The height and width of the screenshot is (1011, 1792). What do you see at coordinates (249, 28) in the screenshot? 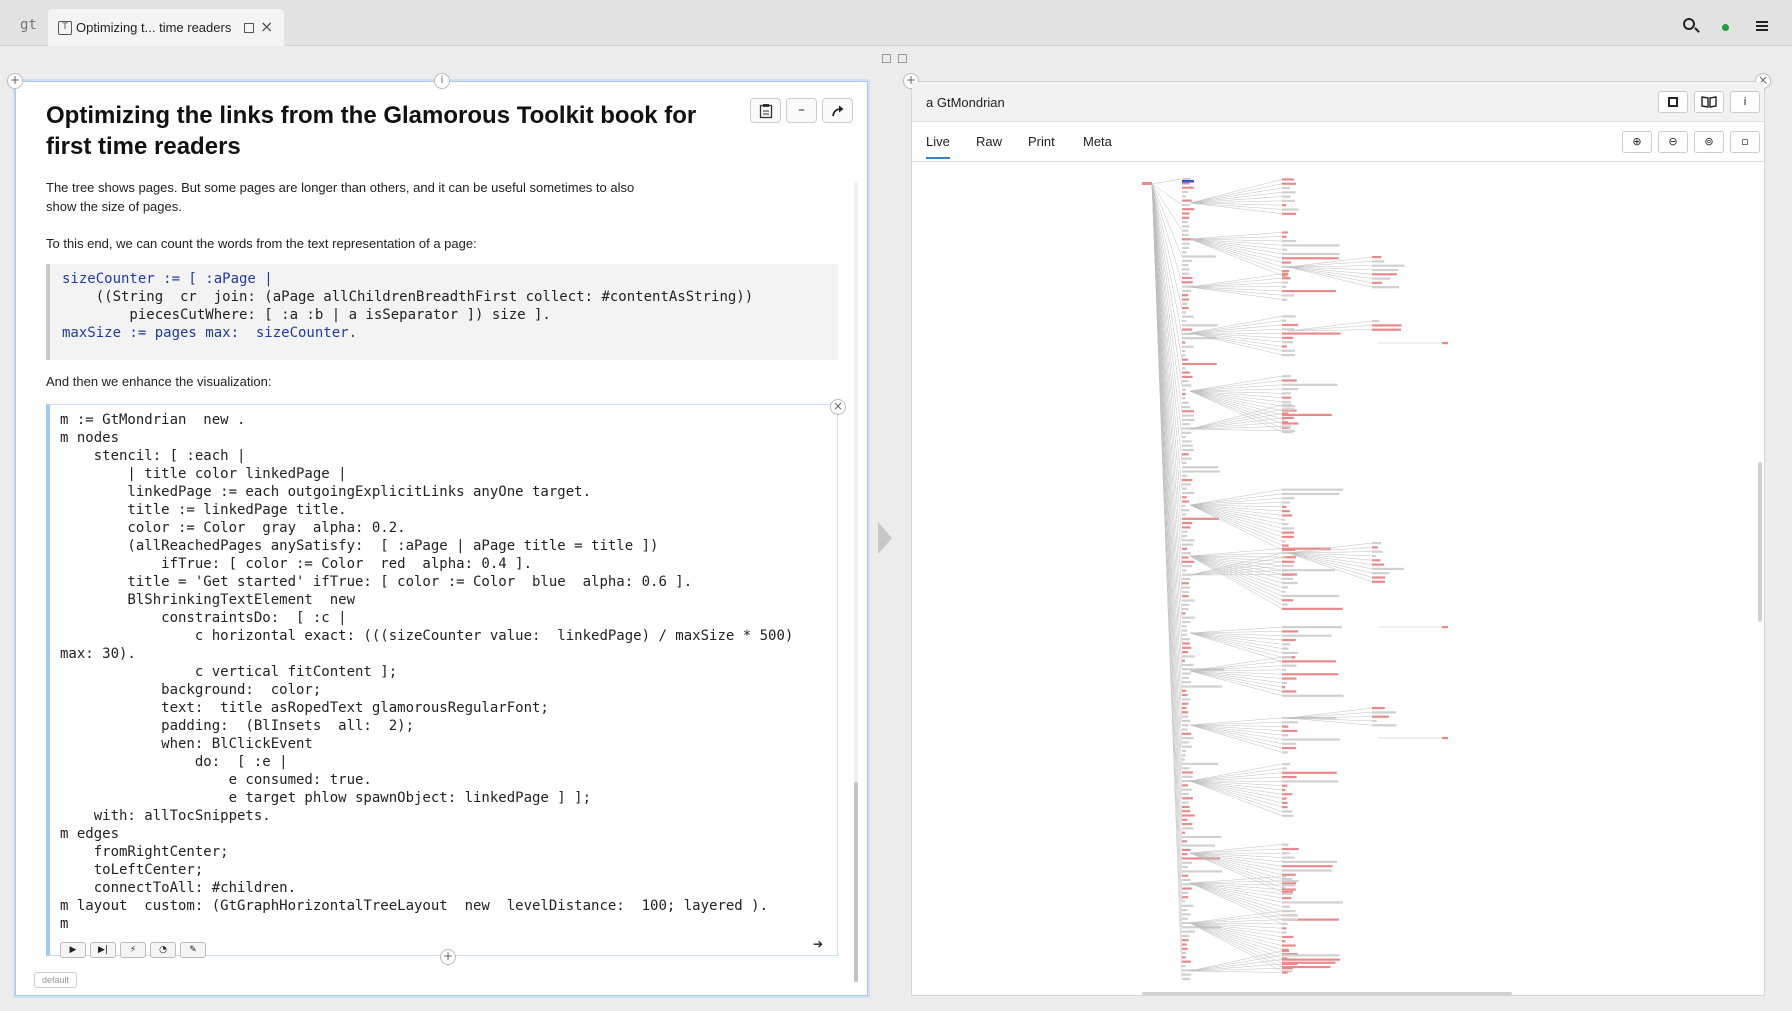
I see `maximize-icon` at bounding box center [249, 28].